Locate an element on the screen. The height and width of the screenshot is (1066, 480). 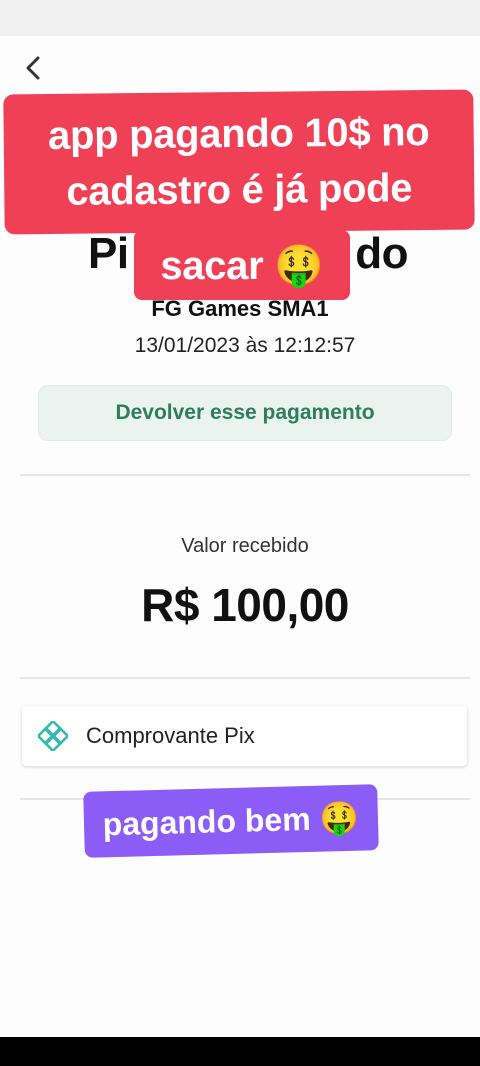
amount-value: R$ 100,00 is located at coordinates (245, 605).